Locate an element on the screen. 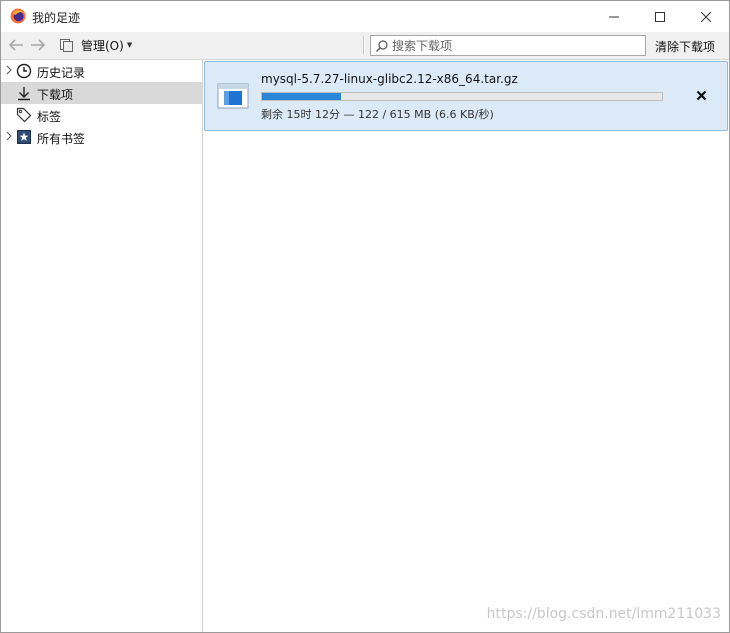 The image size is (730, 633). watermark: https://blog.csdn.net/lmm211033 is located at coordinates (603, 614).